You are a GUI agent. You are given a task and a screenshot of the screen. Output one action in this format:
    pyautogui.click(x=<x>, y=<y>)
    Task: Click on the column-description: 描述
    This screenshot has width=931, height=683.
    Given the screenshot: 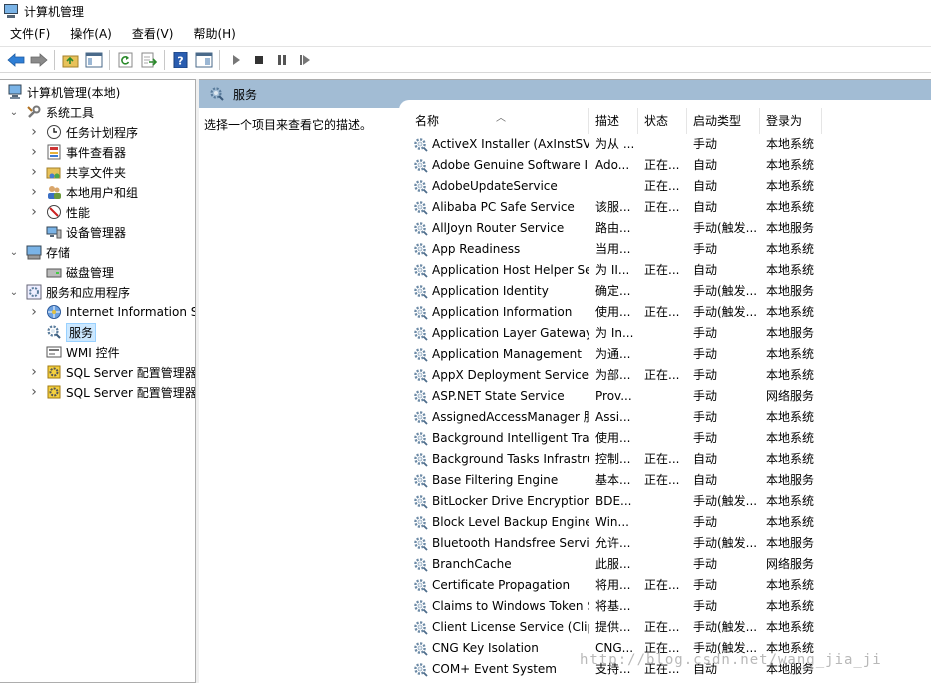 What is the action you would take?
    pyautogui.click(x=613, y=121)
    